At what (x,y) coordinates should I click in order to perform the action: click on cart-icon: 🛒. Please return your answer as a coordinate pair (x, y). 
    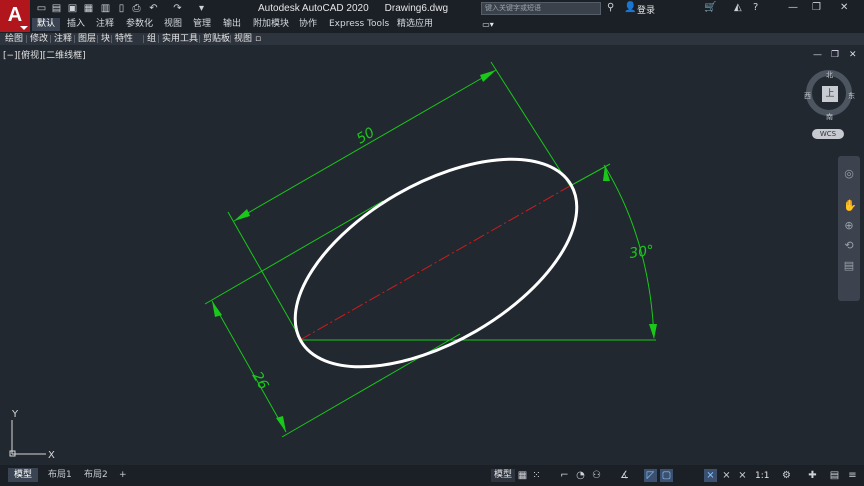
    Looking at the image, I should click on (710, 7).